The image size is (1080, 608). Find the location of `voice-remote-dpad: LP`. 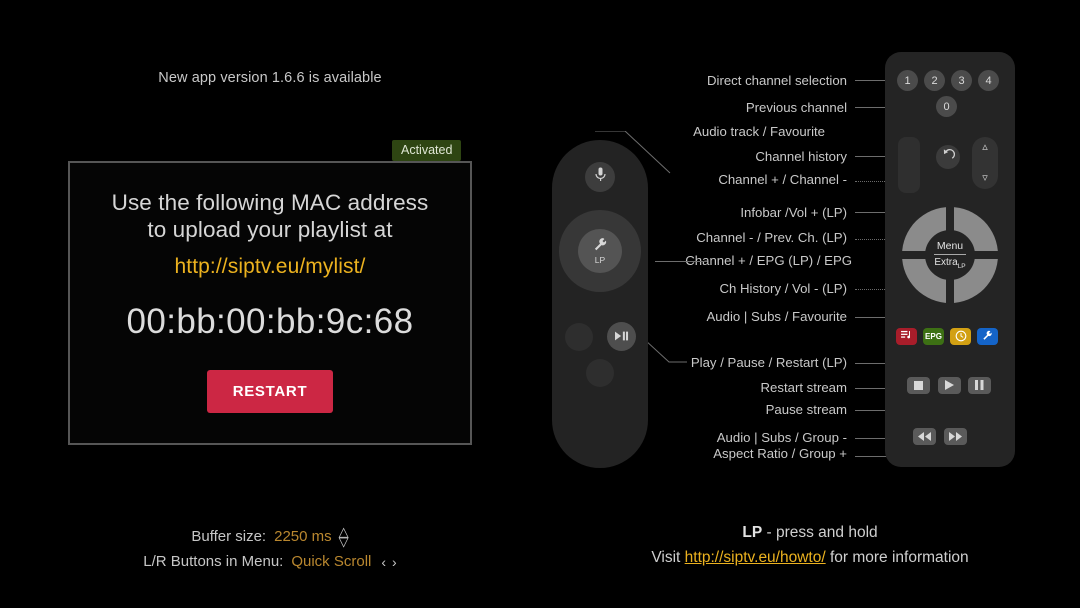

voice-remote-dpad: LP is located at coordinates (600, 251).